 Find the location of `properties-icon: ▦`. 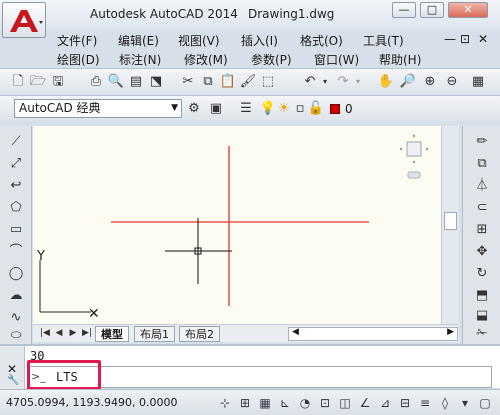

properties-icon: ▦ is located at coordinates (478, 82).